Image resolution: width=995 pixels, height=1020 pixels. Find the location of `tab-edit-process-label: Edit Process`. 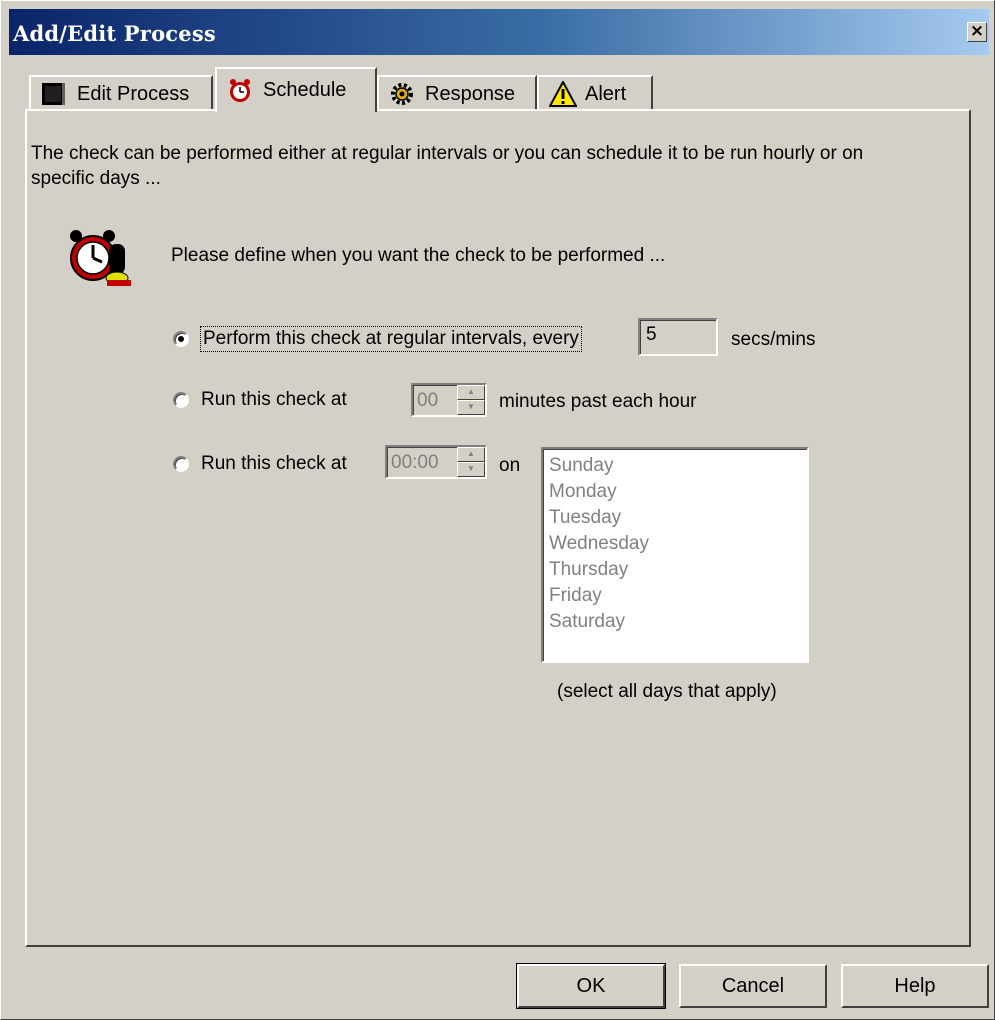

tab-edit-process-label: Edit Process is located at coordinates (133, 93).